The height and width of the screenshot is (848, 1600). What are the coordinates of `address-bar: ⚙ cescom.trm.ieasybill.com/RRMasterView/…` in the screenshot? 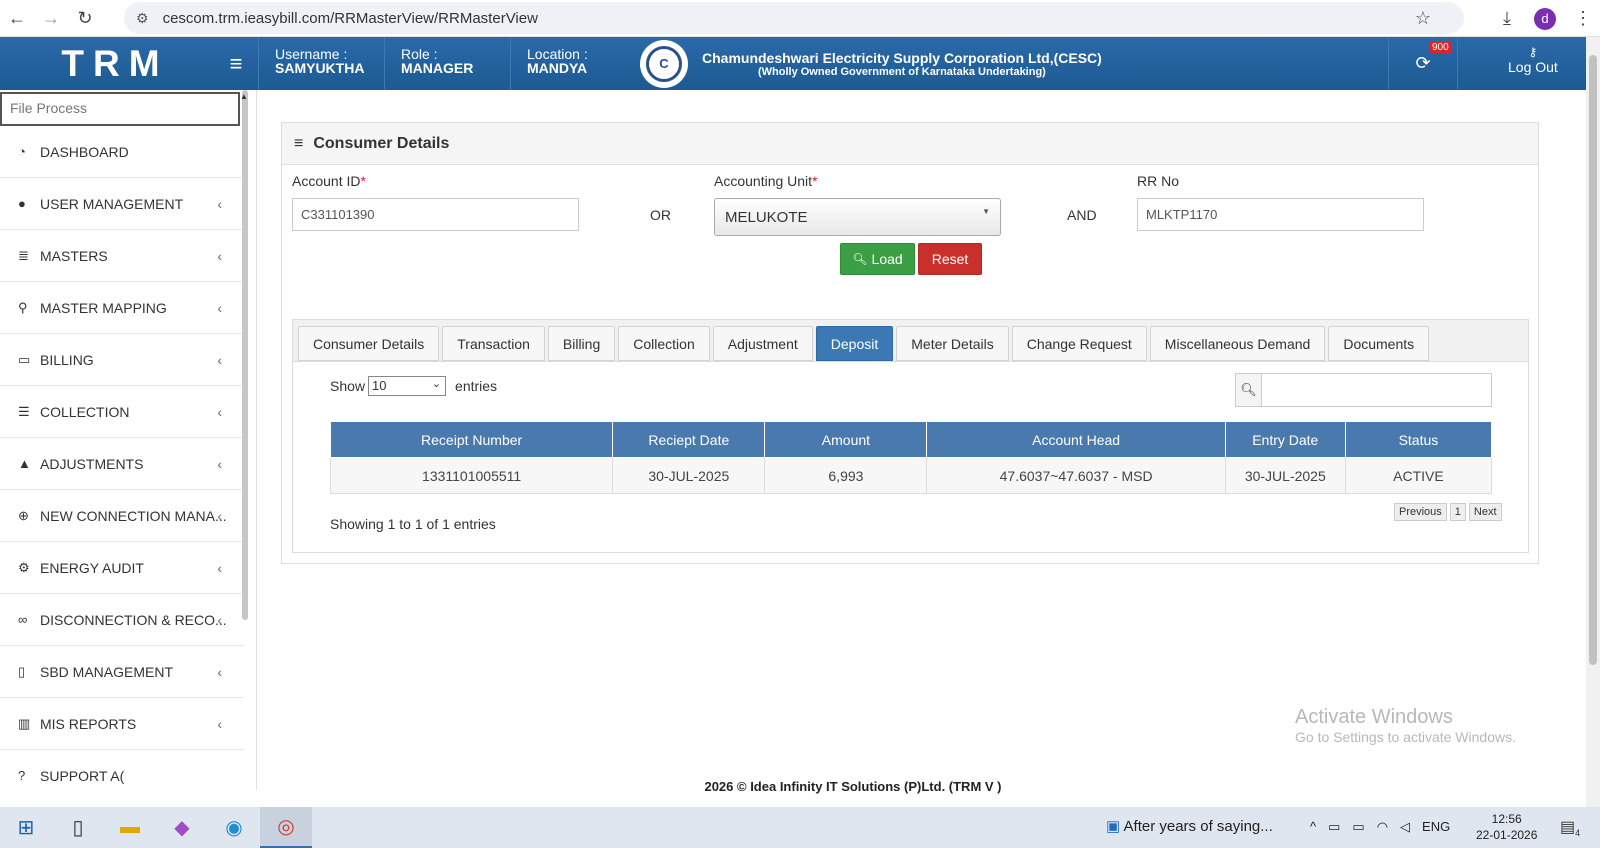 It's located at (794, 18).